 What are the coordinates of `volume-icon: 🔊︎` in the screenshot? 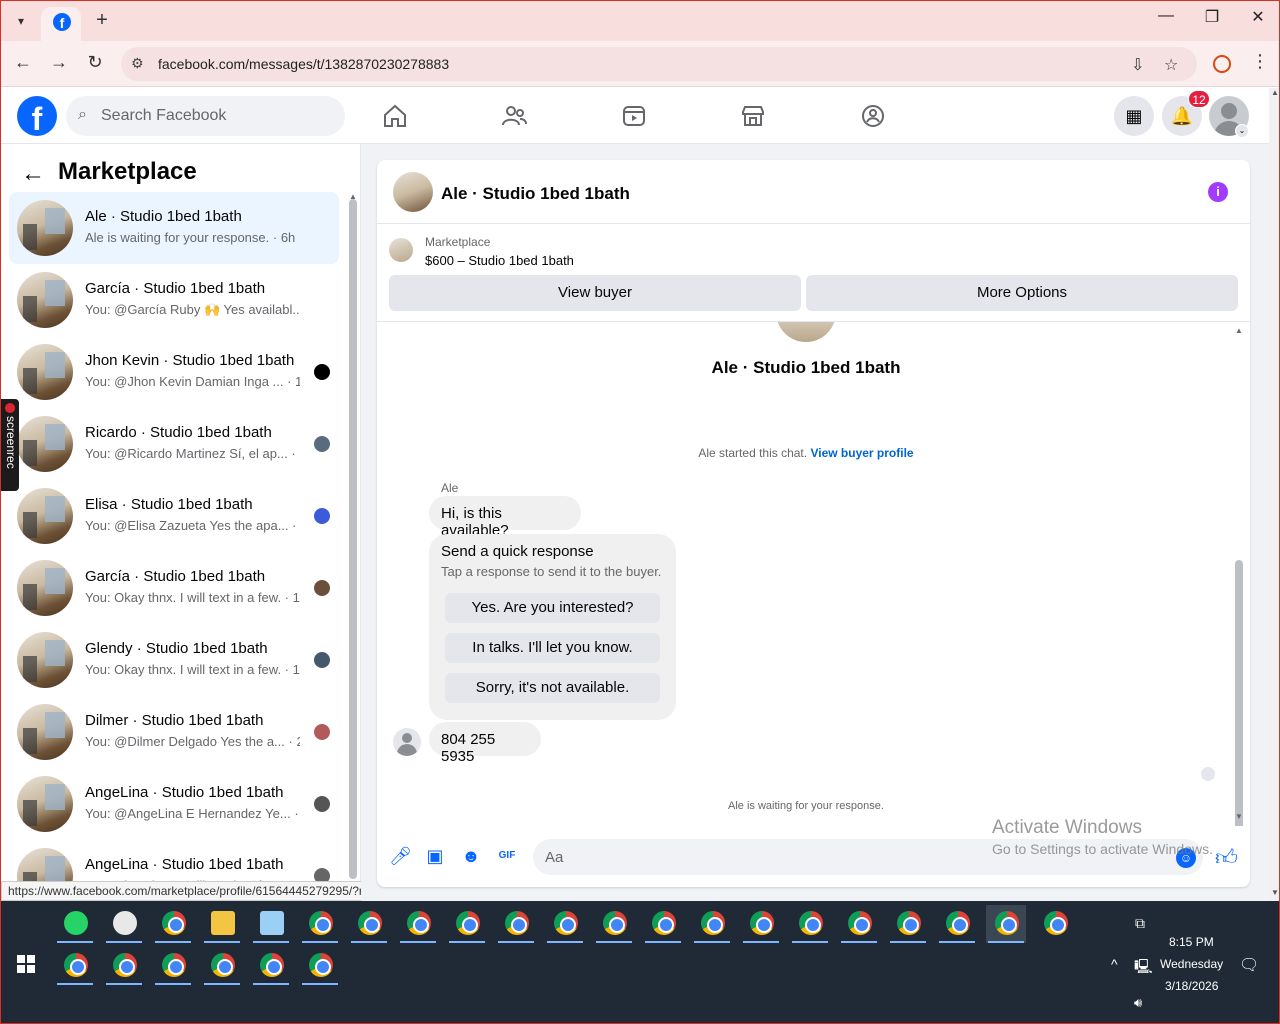 It's located at (1138, 1003).